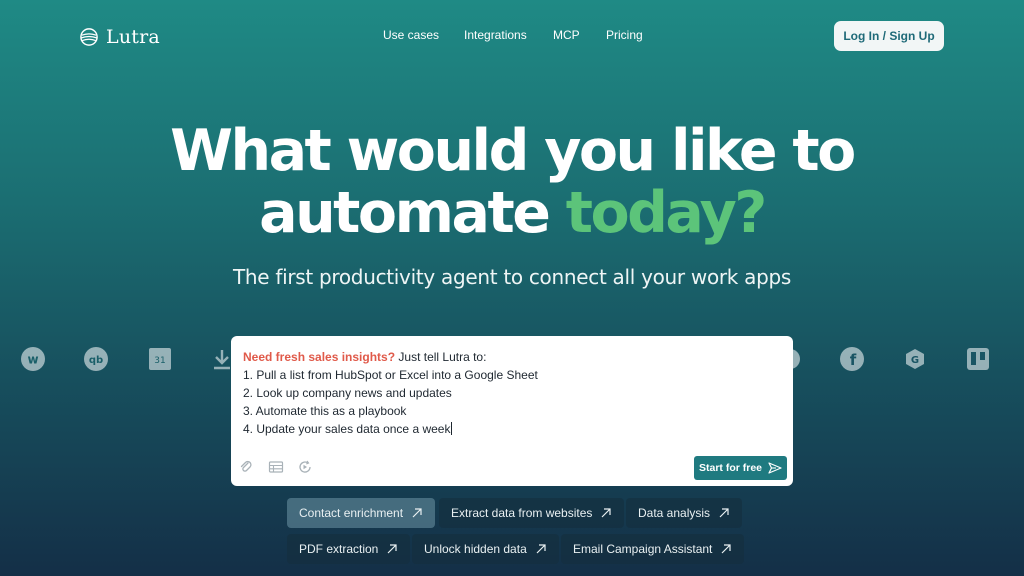 This screenshot has width=1024, height=576. Describe the element at coordinates (674, 513) in the screenshot. I see `chip-label: Data analysis` at that location.